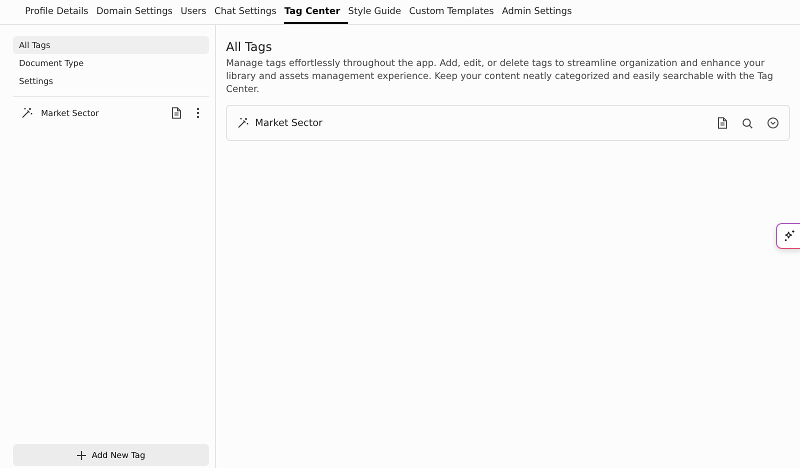  What do you see at coordinates (316, 12) in the screenshot?
I see `tab: Tag Center` at bounding box center [316, 12].